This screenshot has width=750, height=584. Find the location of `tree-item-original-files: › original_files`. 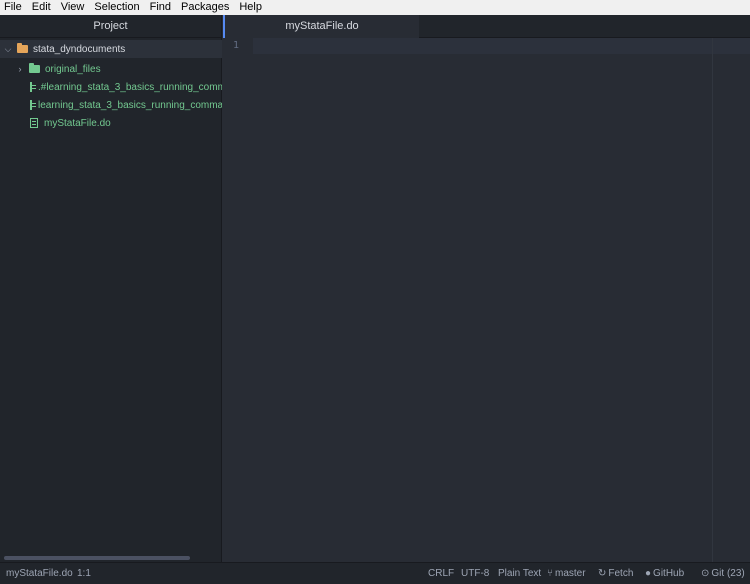

tree-item-original-files: › original_files is located at coordinates (111, 69).